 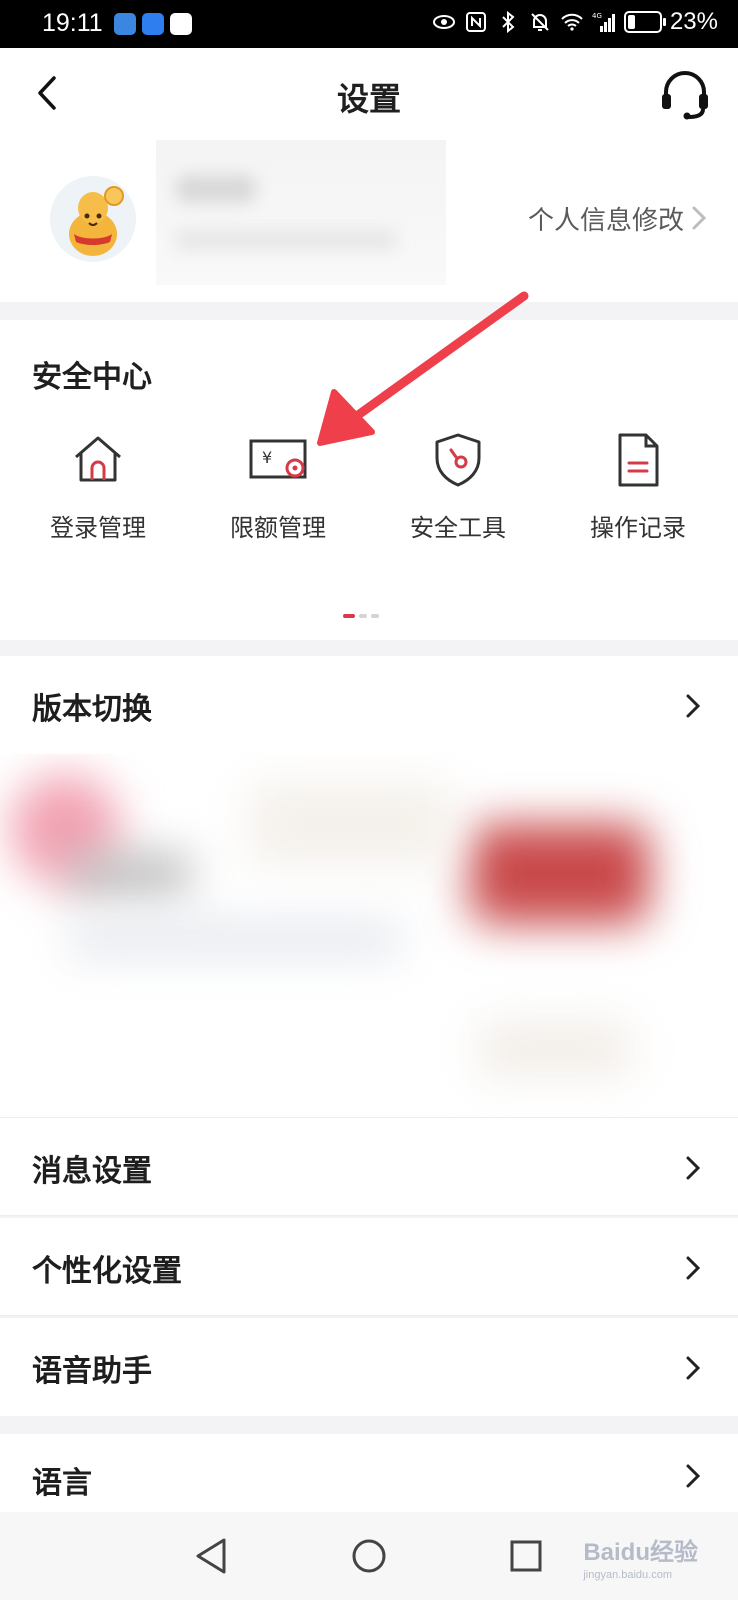 I want to click on bluetooth-icon, so click(x=508, y=22).